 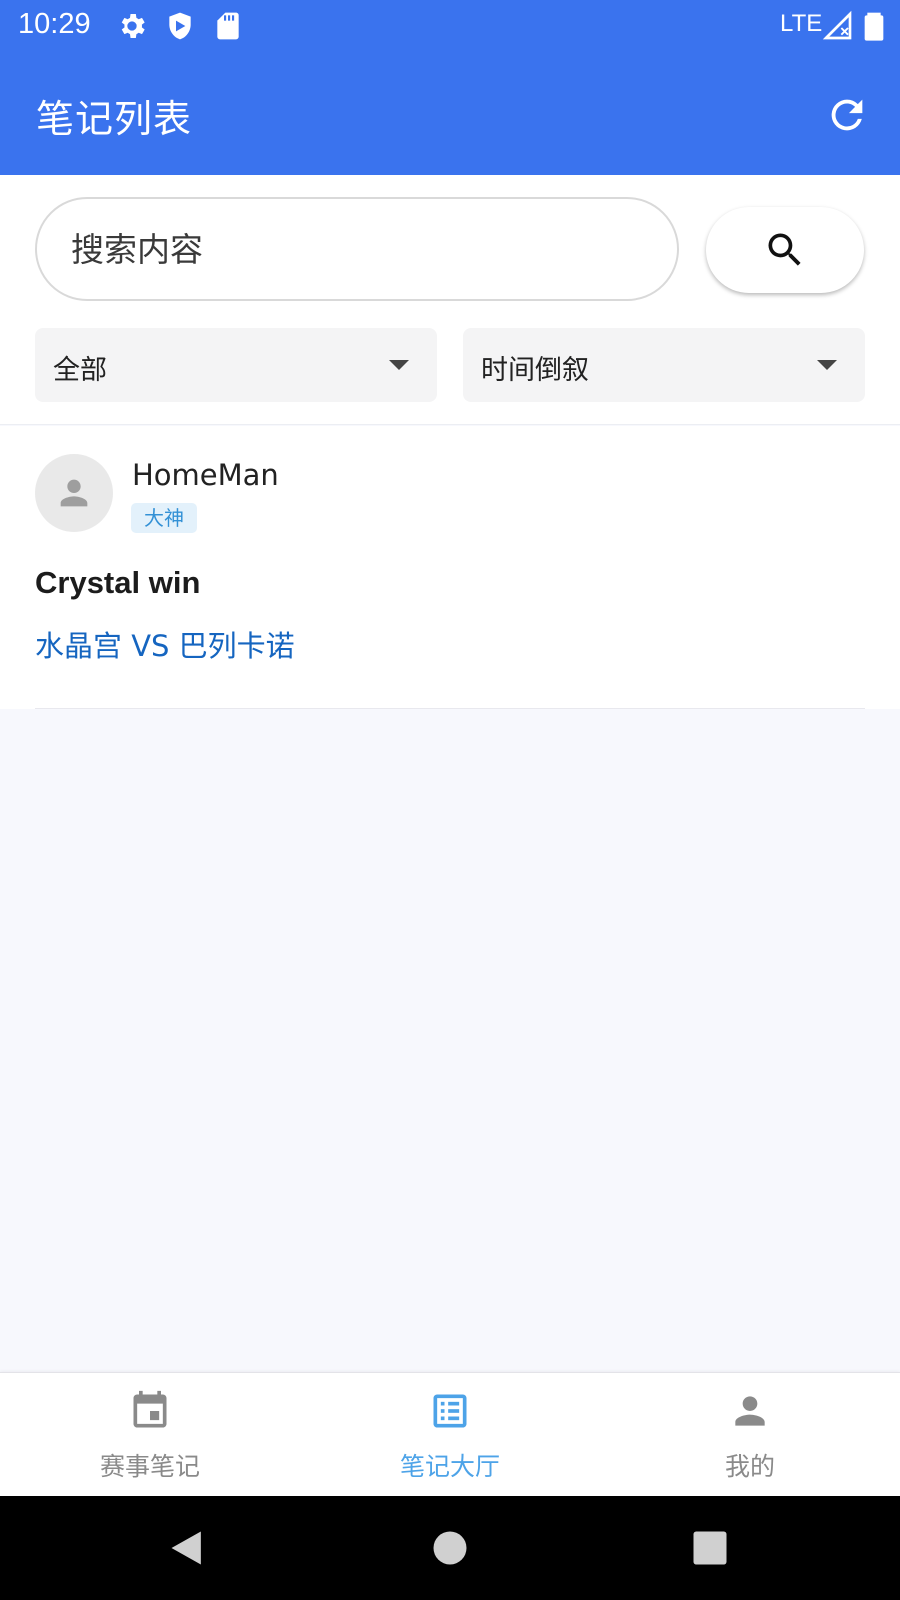 What do you see at coordinates (837, 25) in the screenshot?
I see `signal-icon` at bounding box center [837, 25].